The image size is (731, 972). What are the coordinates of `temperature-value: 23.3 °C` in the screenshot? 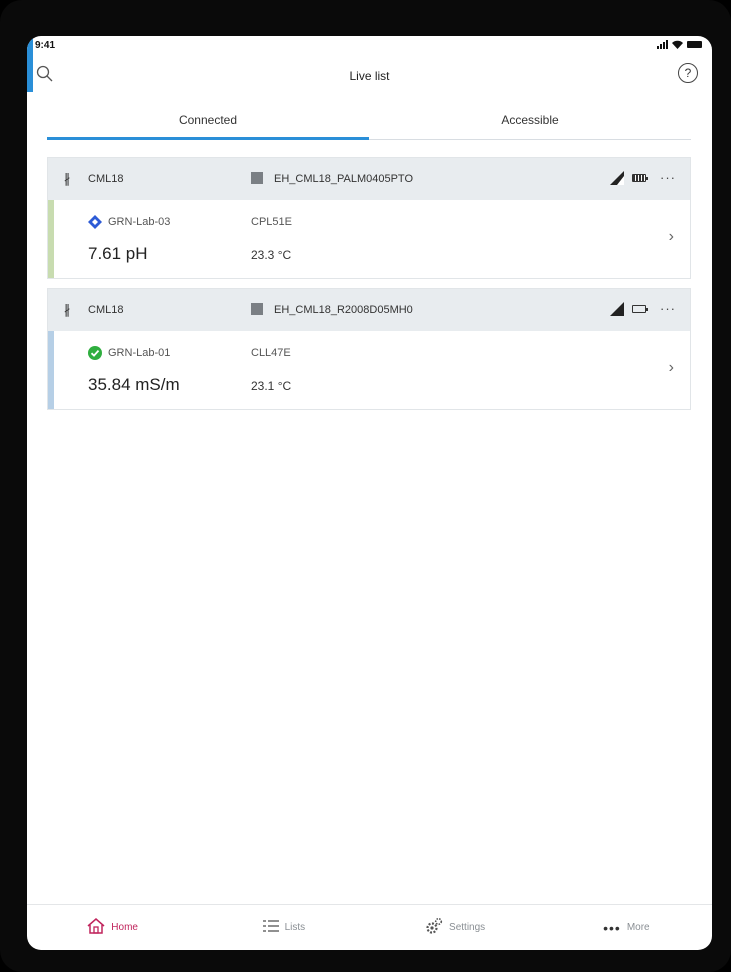 It's located at (271, 255).